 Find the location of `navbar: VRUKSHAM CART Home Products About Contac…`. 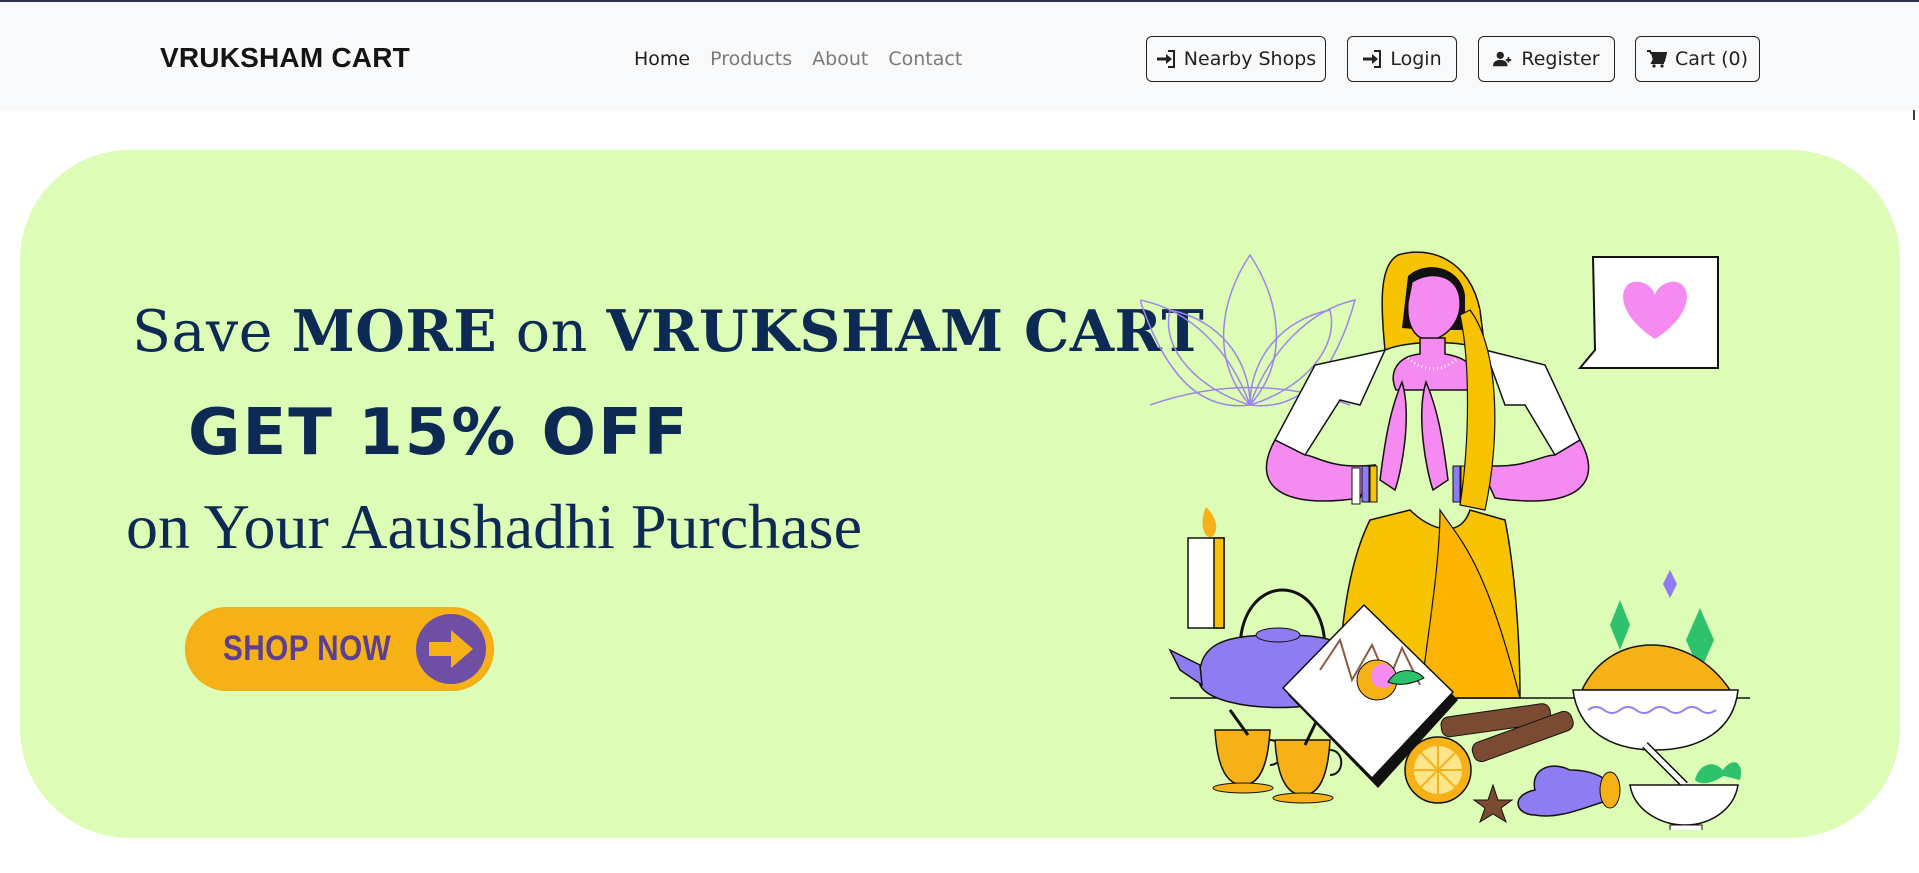

navbar: VRUKSHAM CART Home Products About Contac… is located at coordinates (959, 56).